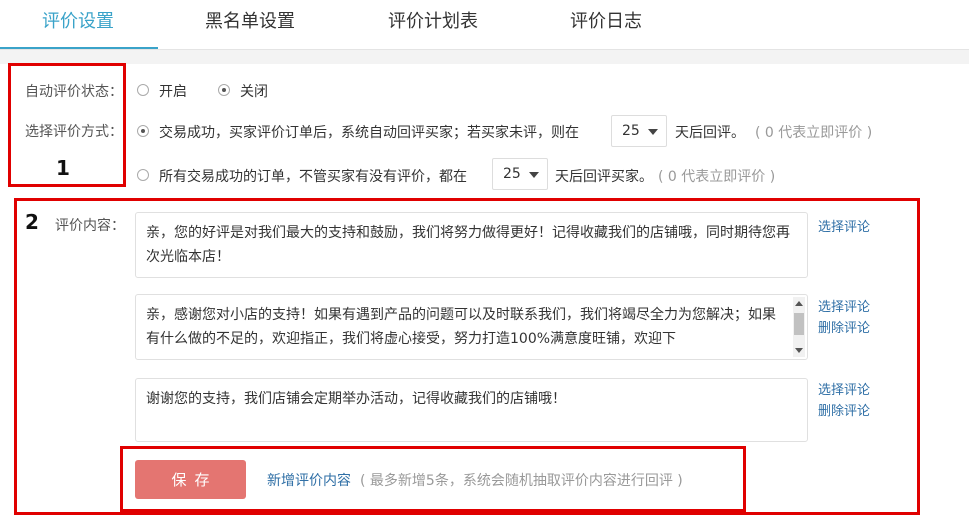 The image size is (969, 523). What do you see at coordinates (78, 24) in the screenshot?
I see `tab-review-settings: 评价设置` at bounding box center [78, 24].